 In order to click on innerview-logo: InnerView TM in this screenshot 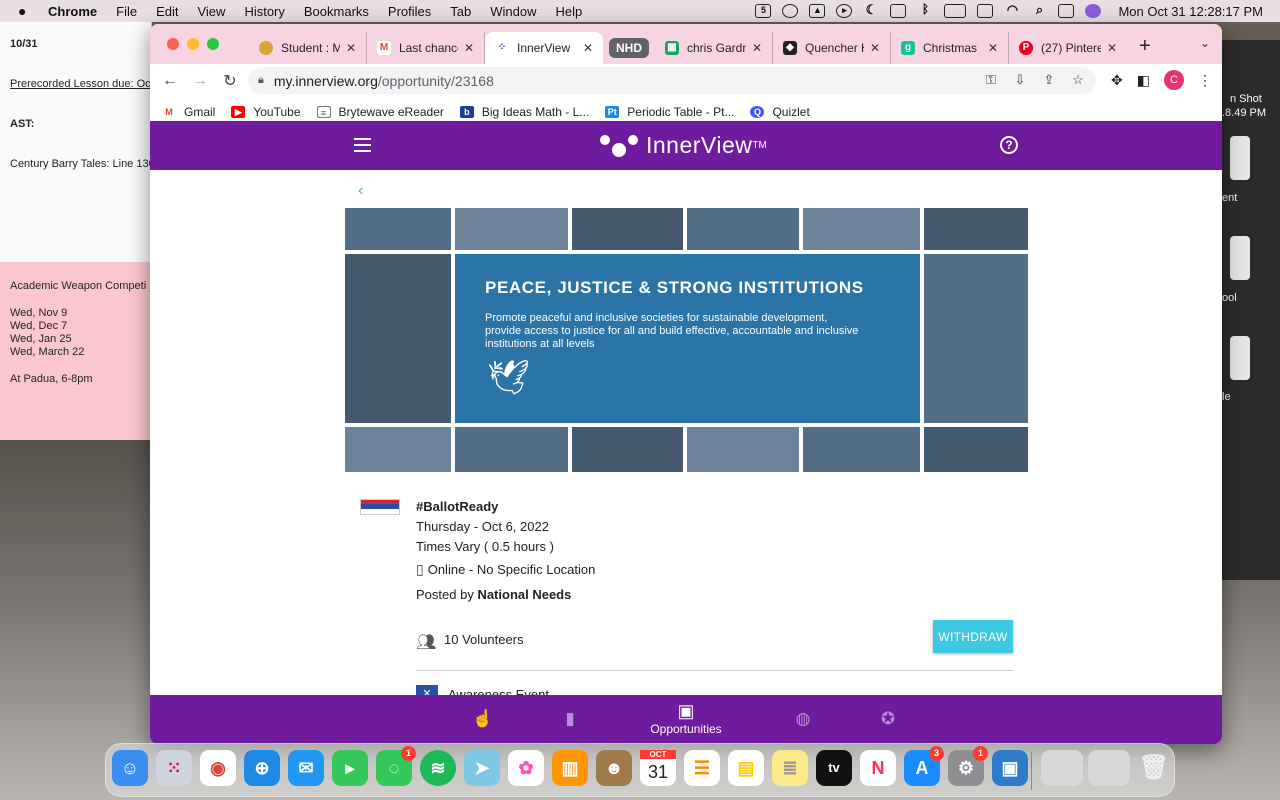, I will do `click(683, 145)`.